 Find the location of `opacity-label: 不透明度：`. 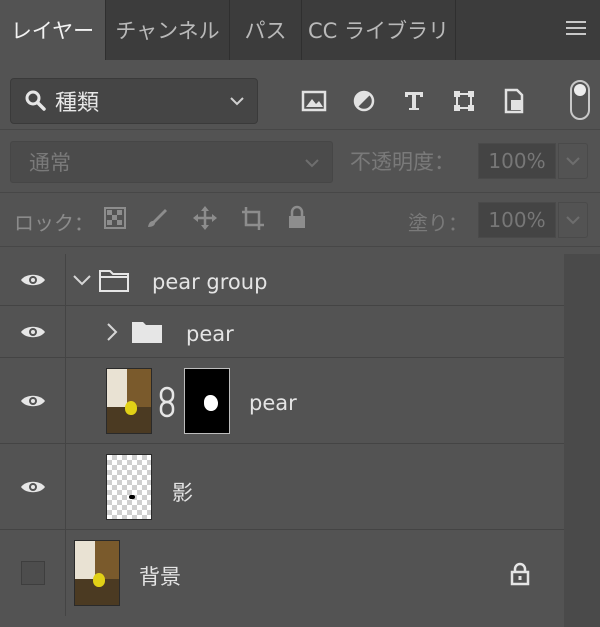

opacity-label: 不透明度： is located at coordinates (402, 162).